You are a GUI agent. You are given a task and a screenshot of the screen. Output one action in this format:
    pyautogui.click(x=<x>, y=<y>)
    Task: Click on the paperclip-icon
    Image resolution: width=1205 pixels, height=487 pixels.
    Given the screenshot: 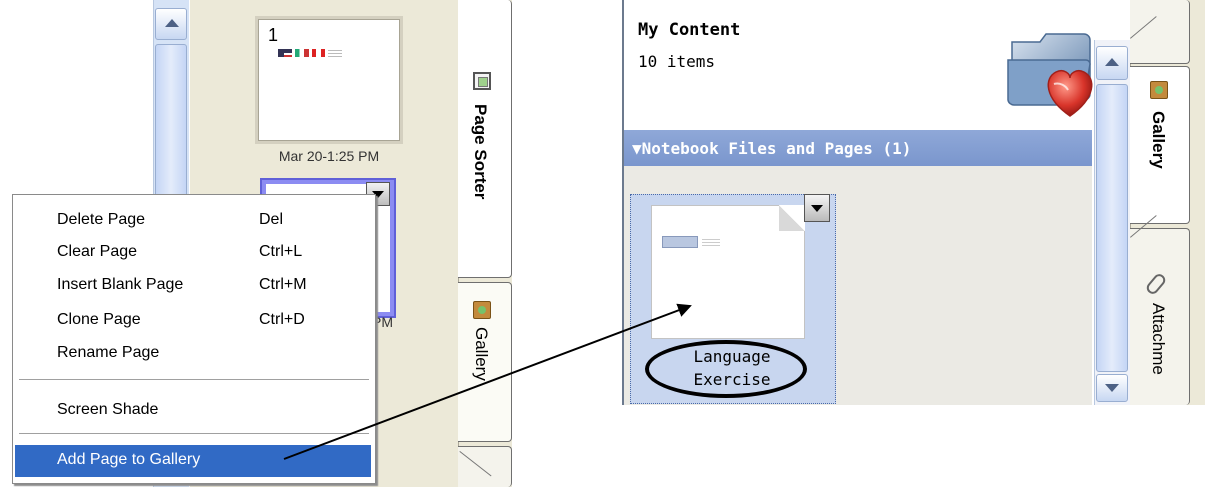 What is the action you would take?
    pyautogui.click(x=1156, y=284)
    